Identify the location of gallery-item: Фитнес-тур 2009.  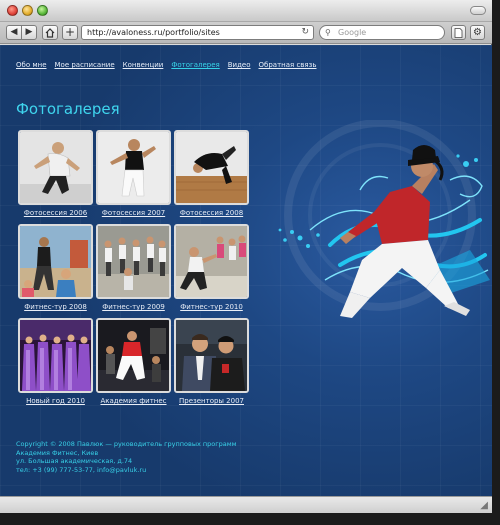
(133, 267).